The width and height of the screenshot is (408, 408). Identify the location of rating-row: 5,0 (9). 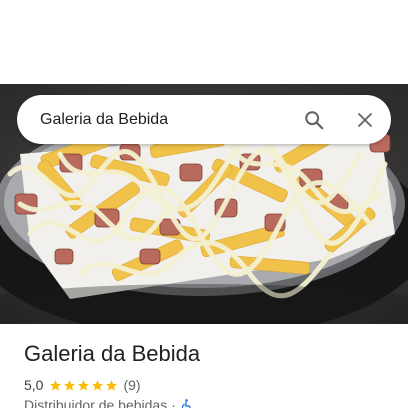
(82, 385).